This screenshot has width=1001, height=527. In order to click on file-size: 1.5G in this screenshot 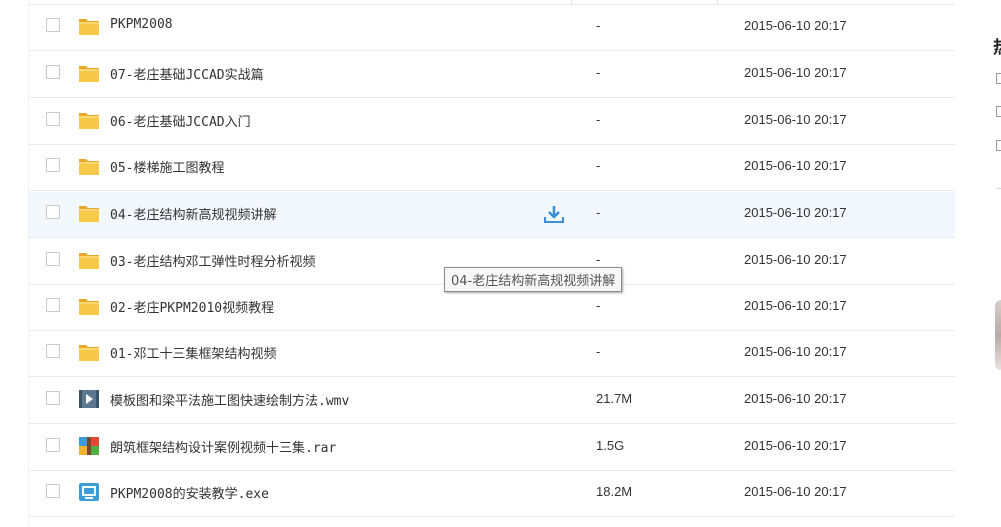, I will do `click(610, 445)`.